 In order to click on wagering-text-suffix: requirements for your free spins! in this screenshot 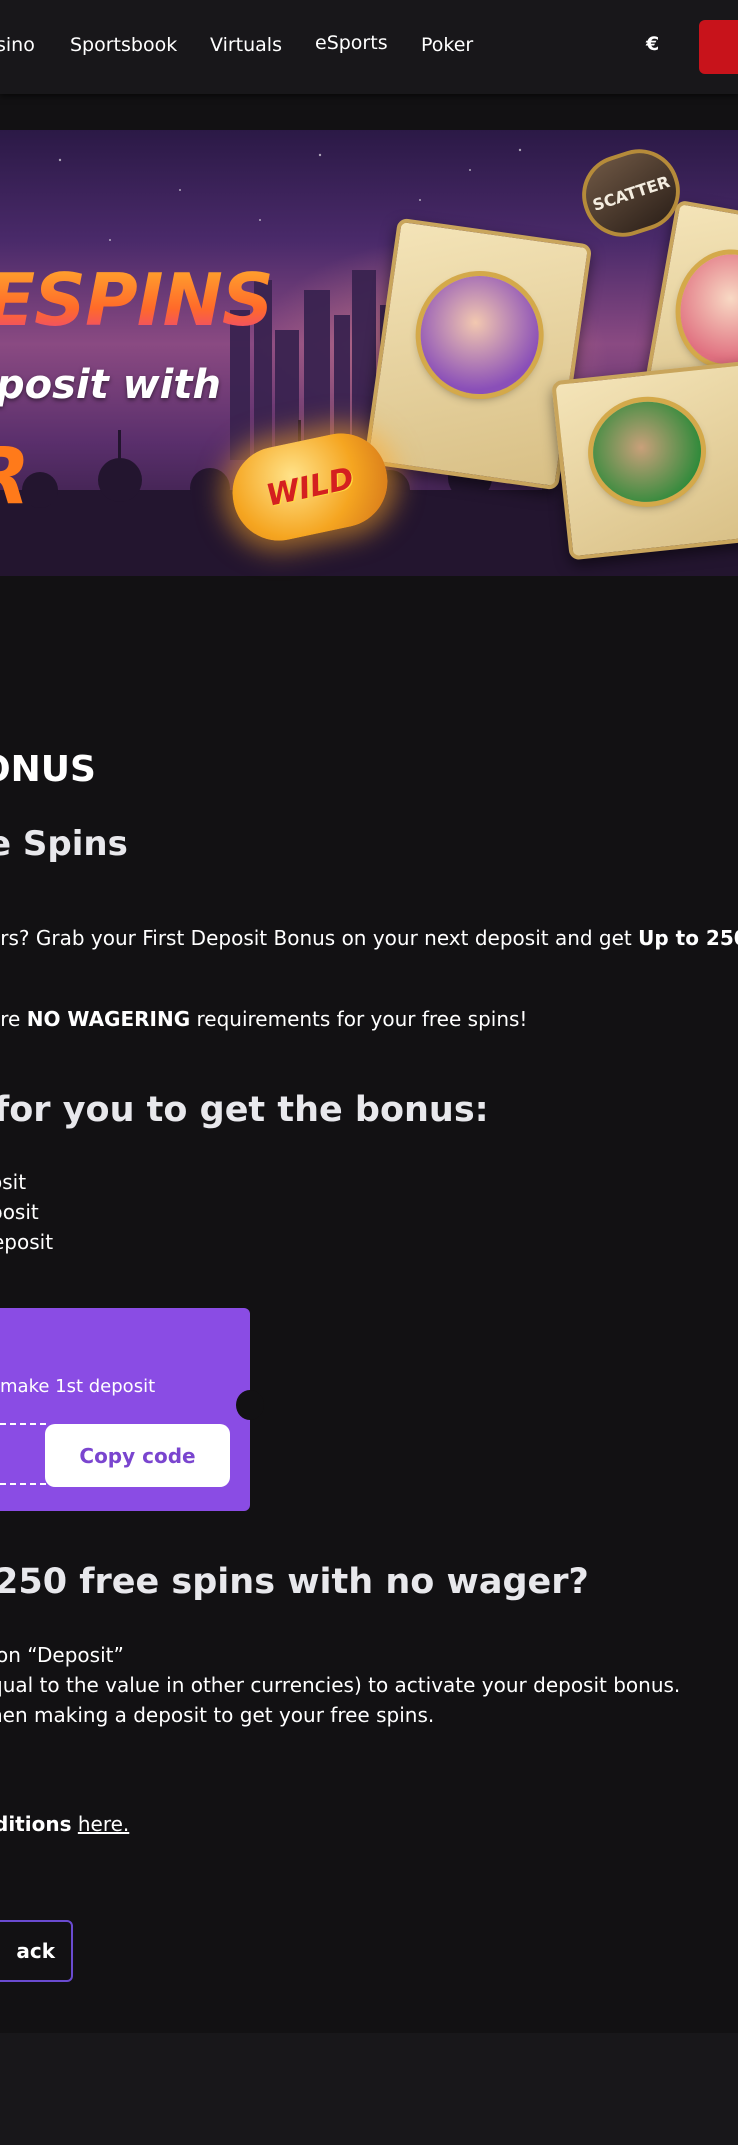, I will do `click(359, 1019)`.